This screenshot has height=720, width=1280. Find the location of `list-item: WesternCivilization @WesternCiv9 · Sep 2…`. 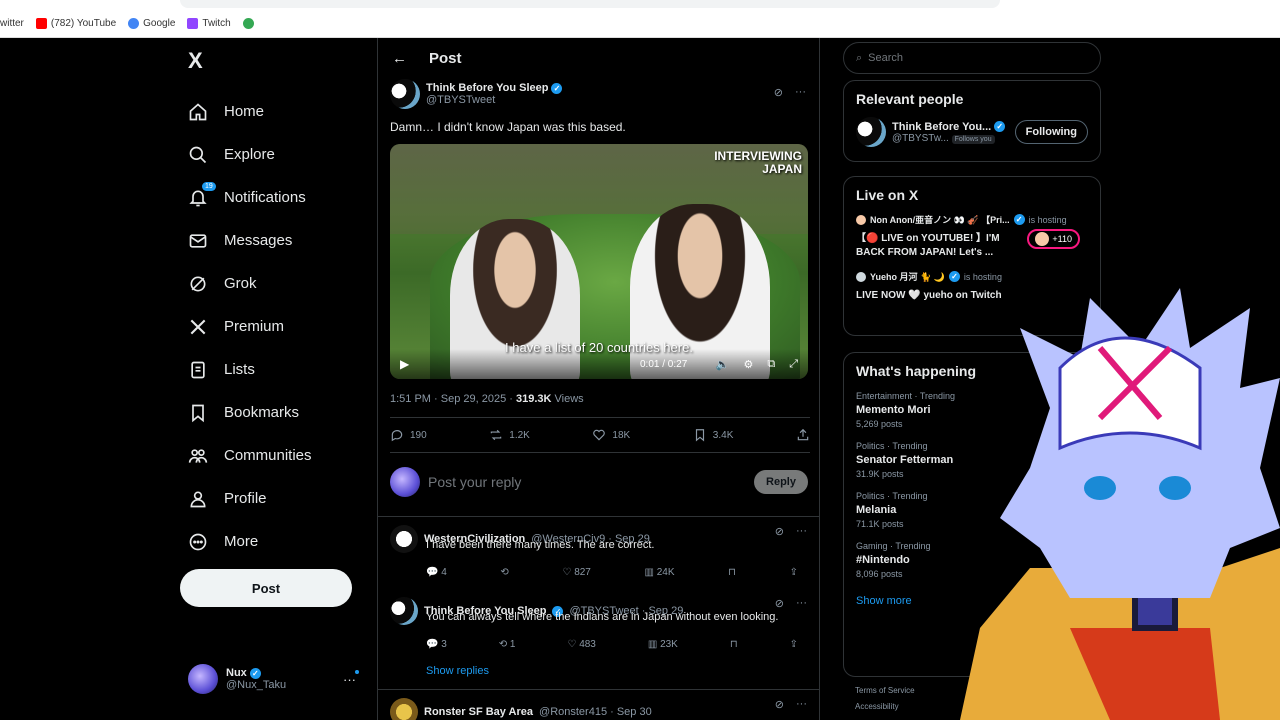

list-item: WesternCivilization @WesternCiv9 · Sep 2… is located at coordinates (598, 553).